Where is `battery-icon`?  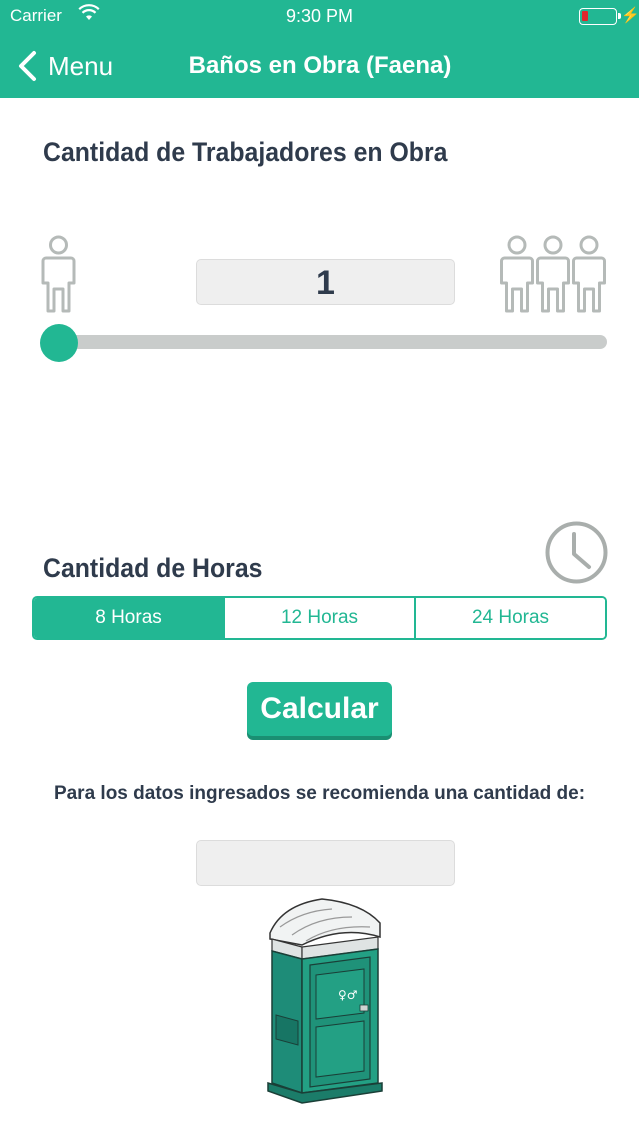
battery-icon is located at coordinates (600, 16).